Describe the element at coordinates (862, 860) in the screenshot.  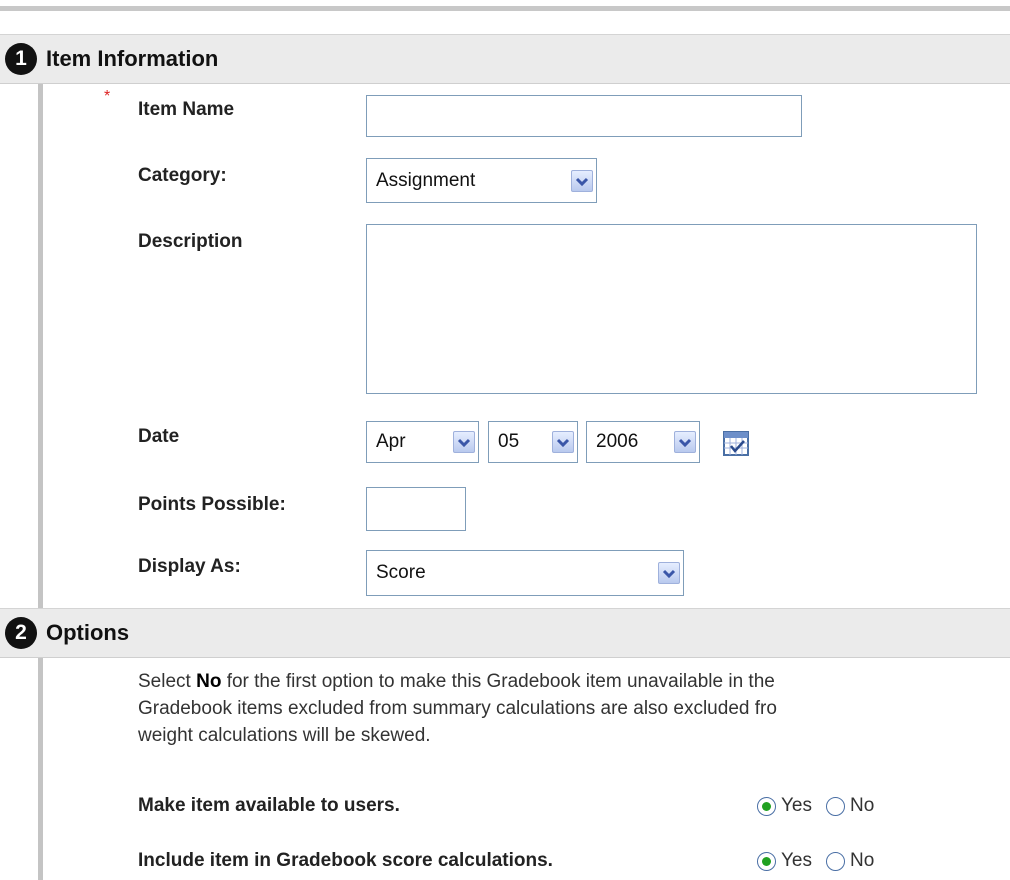
I see `include-no-label: No` at that location.